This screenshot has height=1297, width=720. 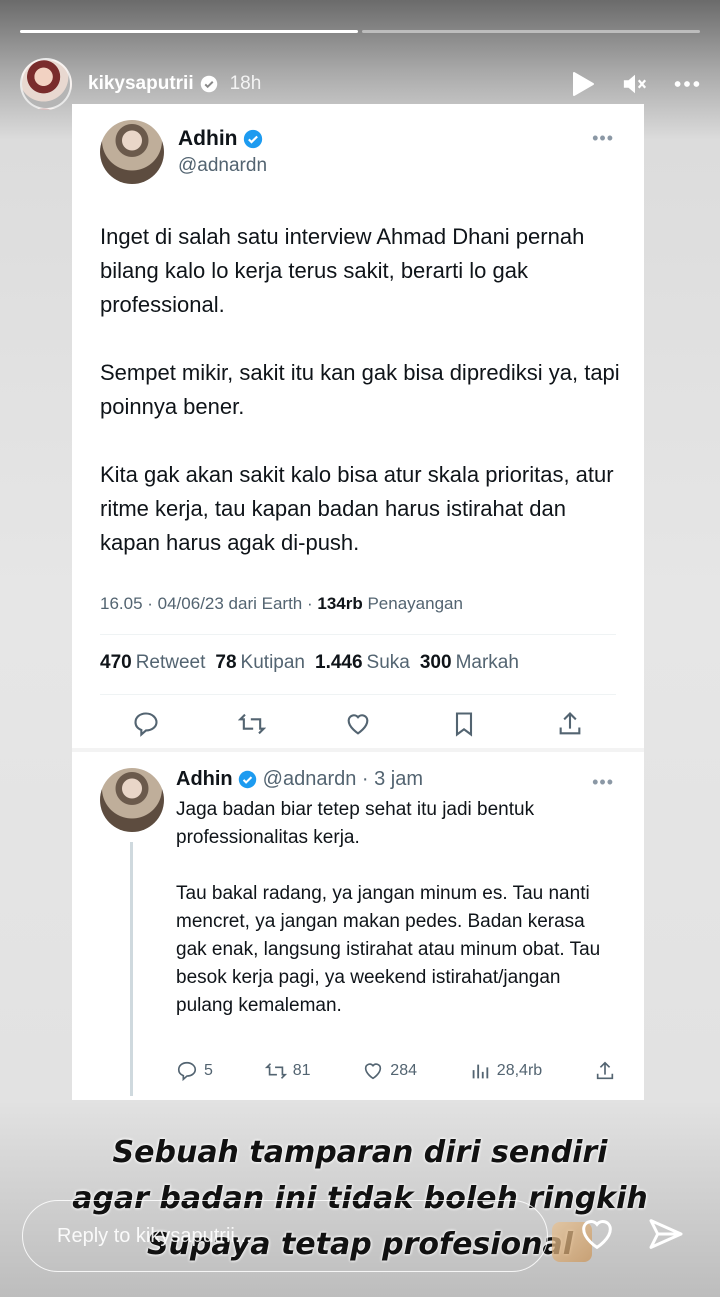 I want to click on reply-author, so click(x=132, y=800).